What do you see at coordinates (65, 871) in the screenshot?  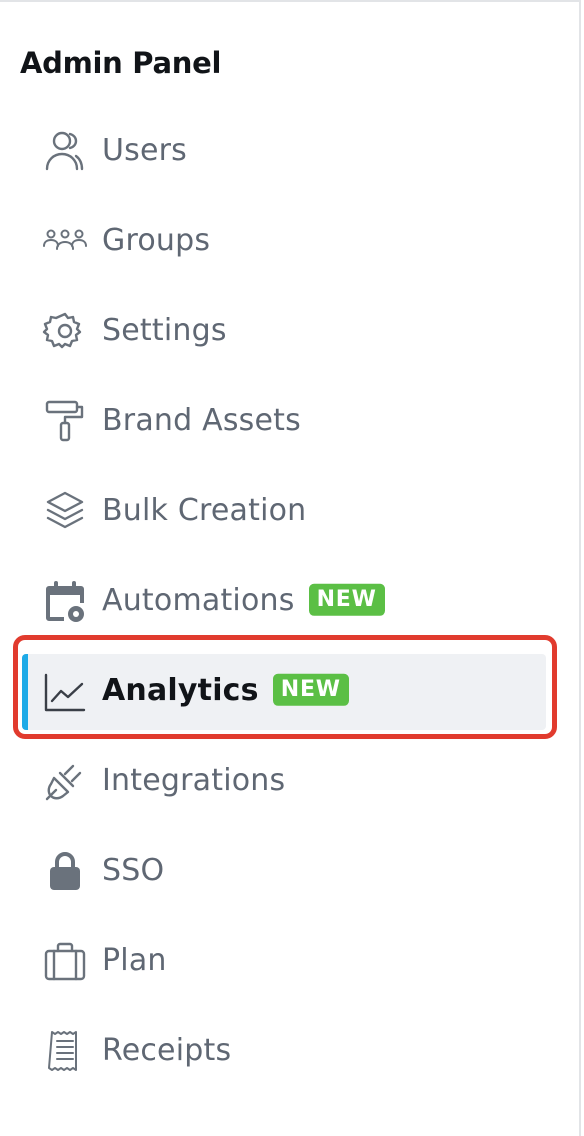 I see `lock-icon` at bounding box center [65, 871].